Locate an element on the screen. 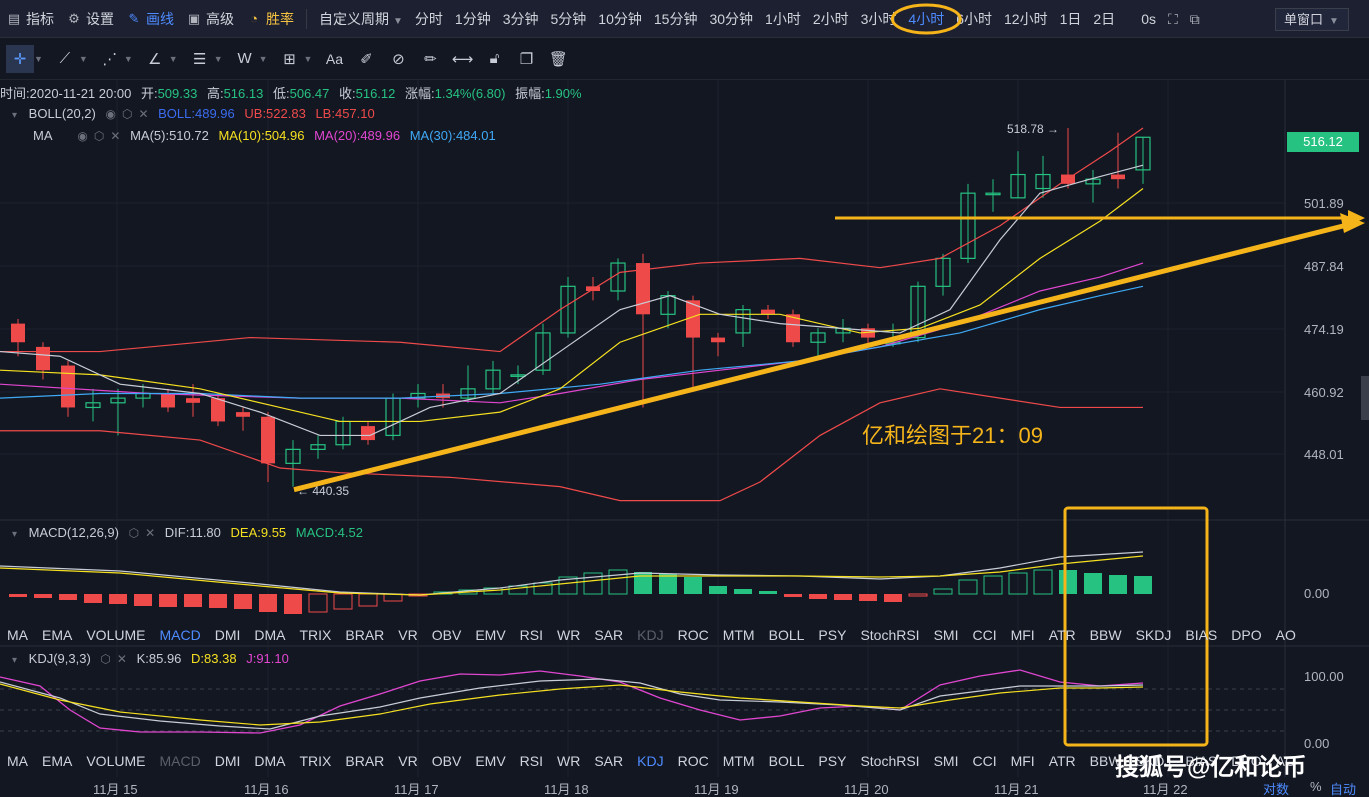 This screenshot has width=1369, height=797. drawing-annotation: 亿和绘图于21：09 is located at coordinates (952, 434).